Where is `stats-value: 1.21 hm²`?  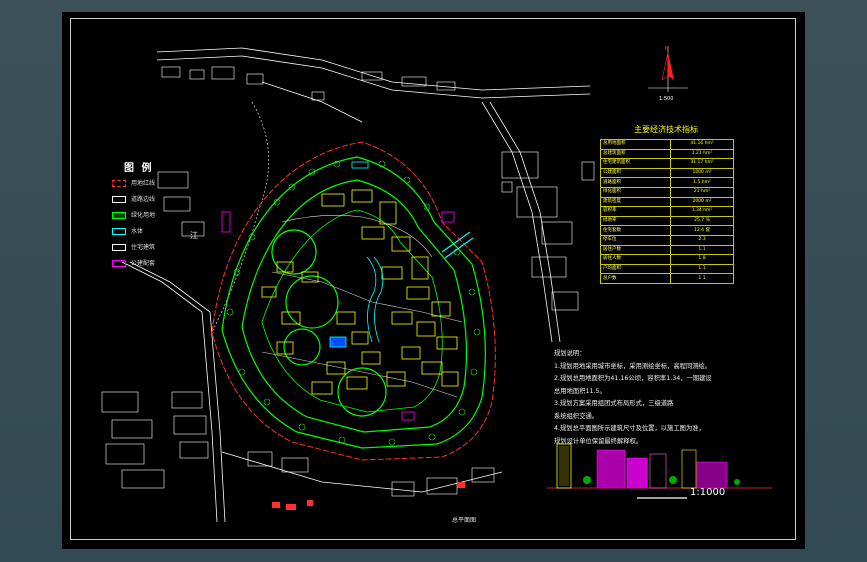
stats-value: 1.21 hm² is located at coordinates (702, 154).